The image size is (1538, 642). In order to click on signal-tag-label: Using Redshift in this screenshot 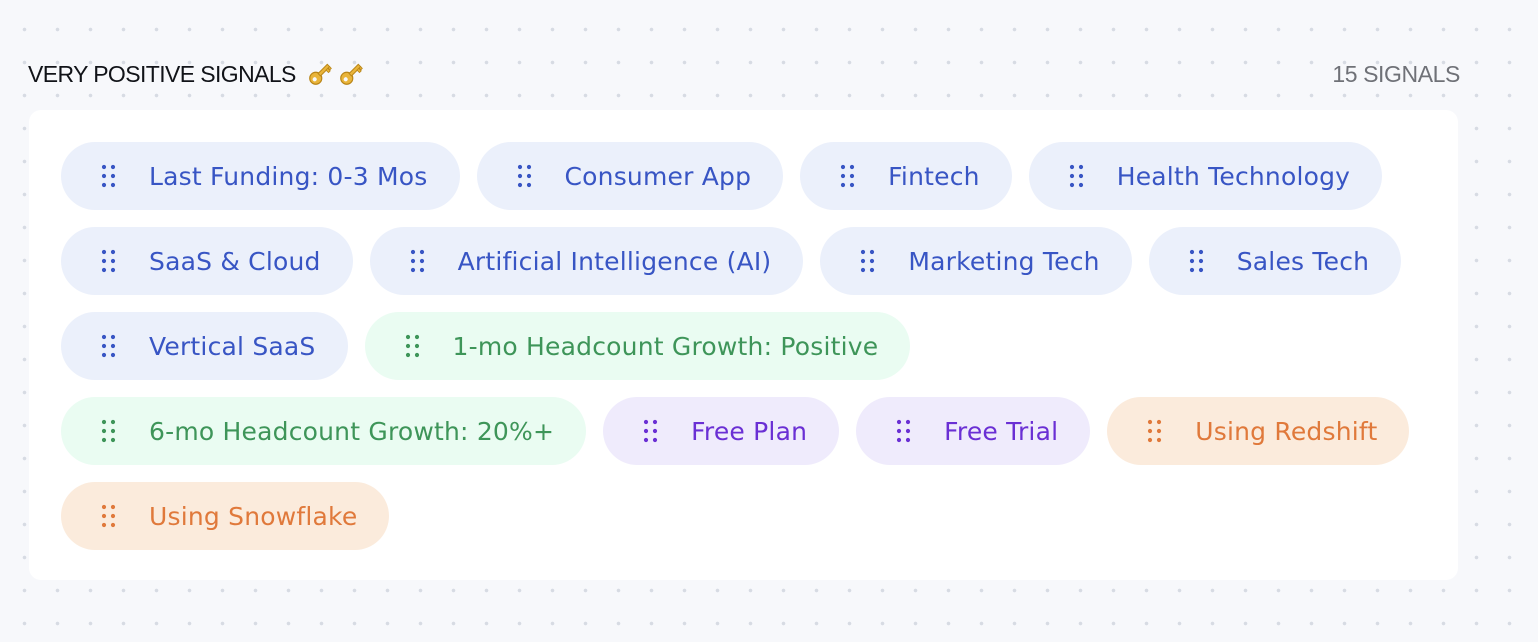, I will do `click(1286, 431)`.